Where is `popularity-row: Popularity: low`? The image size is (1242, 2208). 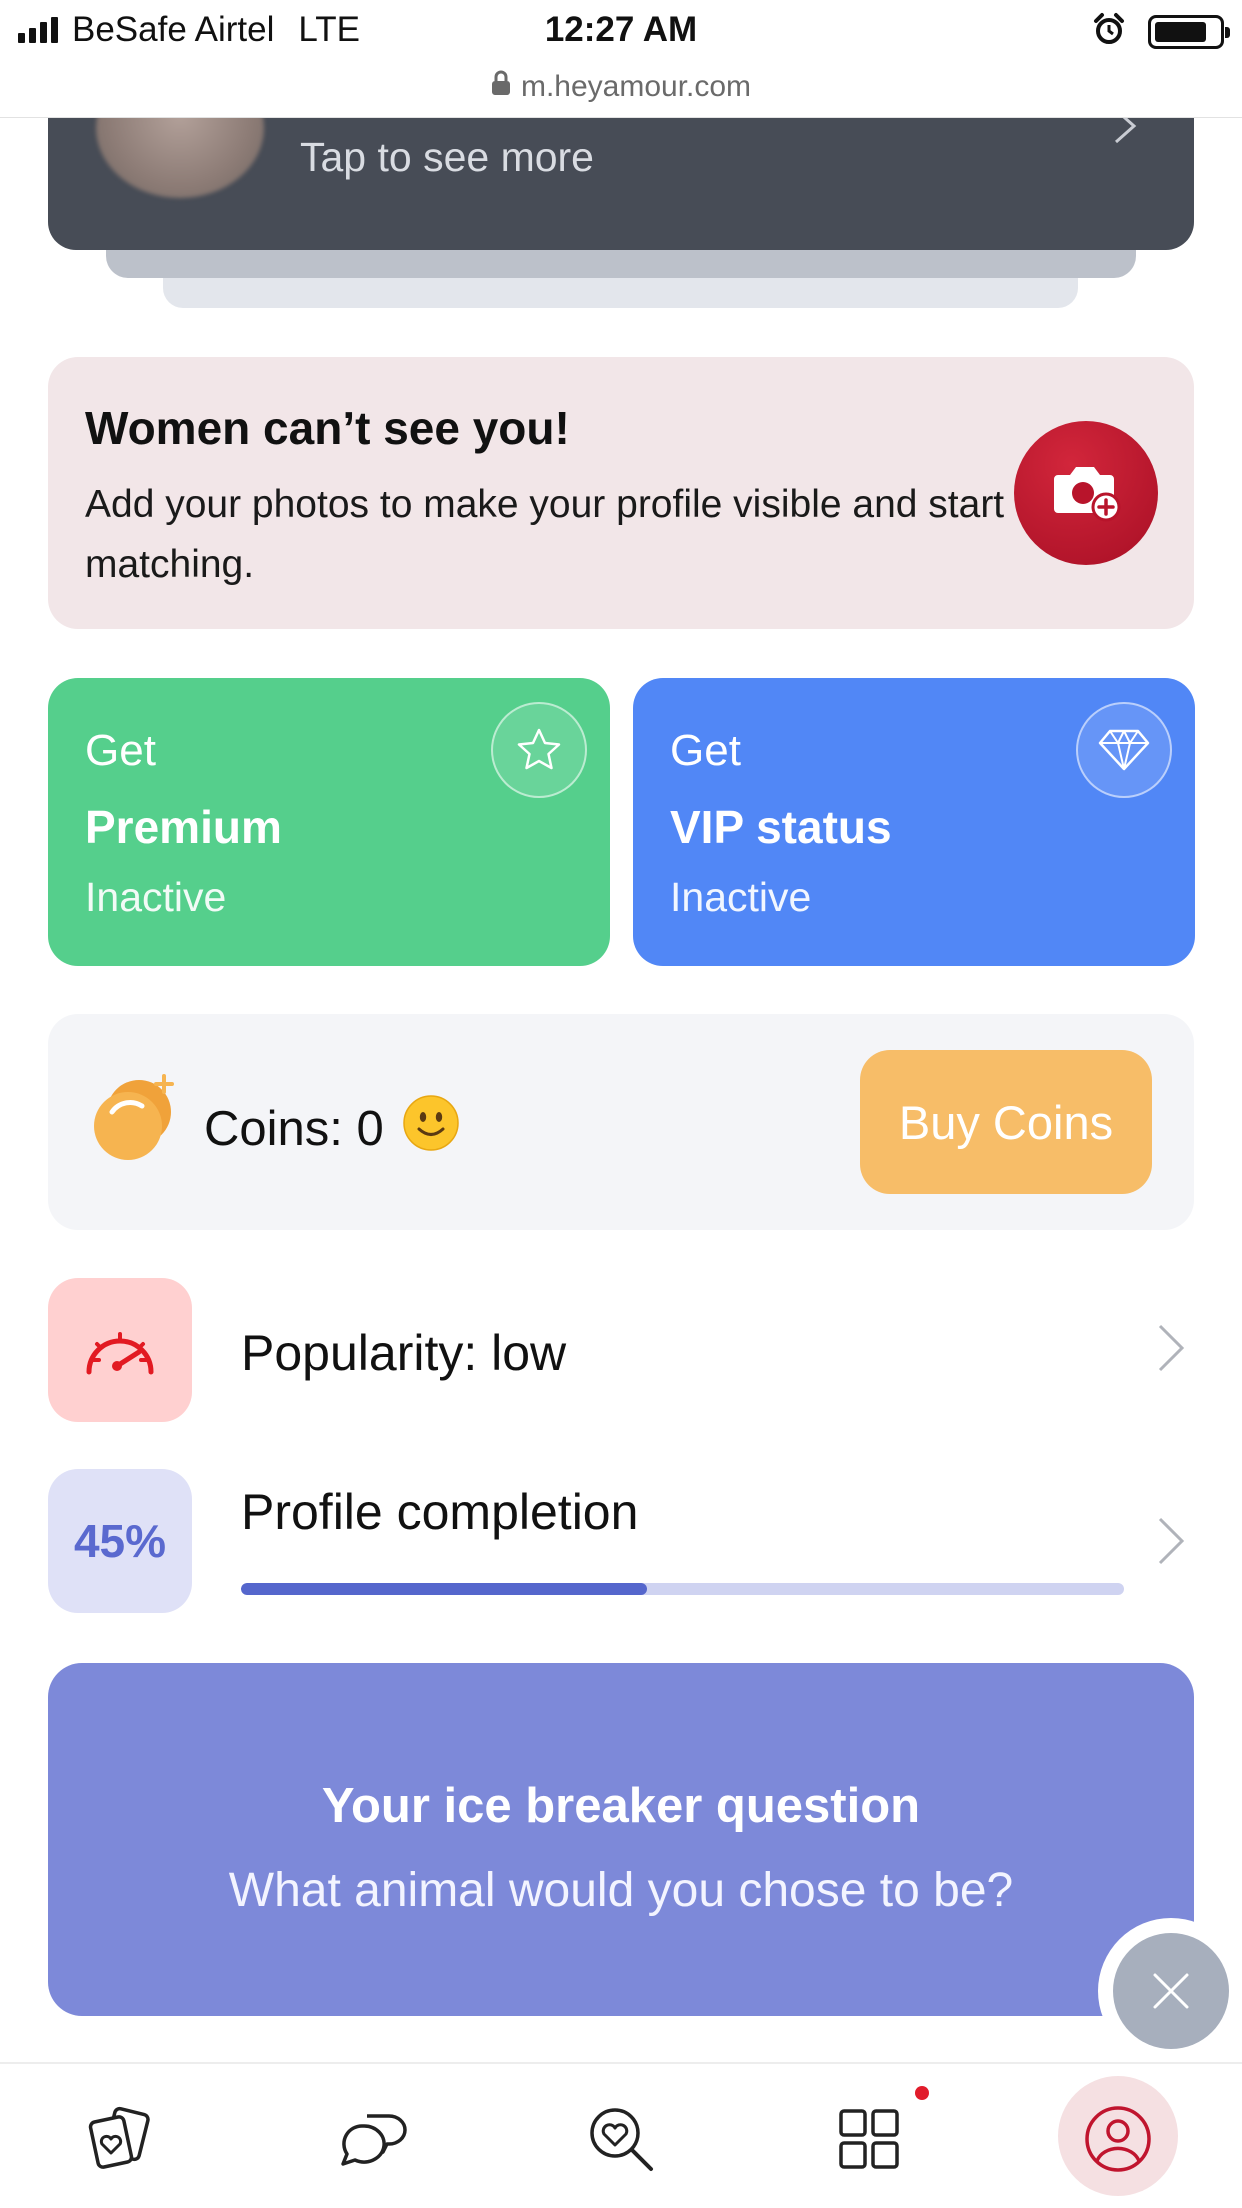
popularity-row: Popularity: low is located at coordinates (621, 1350).